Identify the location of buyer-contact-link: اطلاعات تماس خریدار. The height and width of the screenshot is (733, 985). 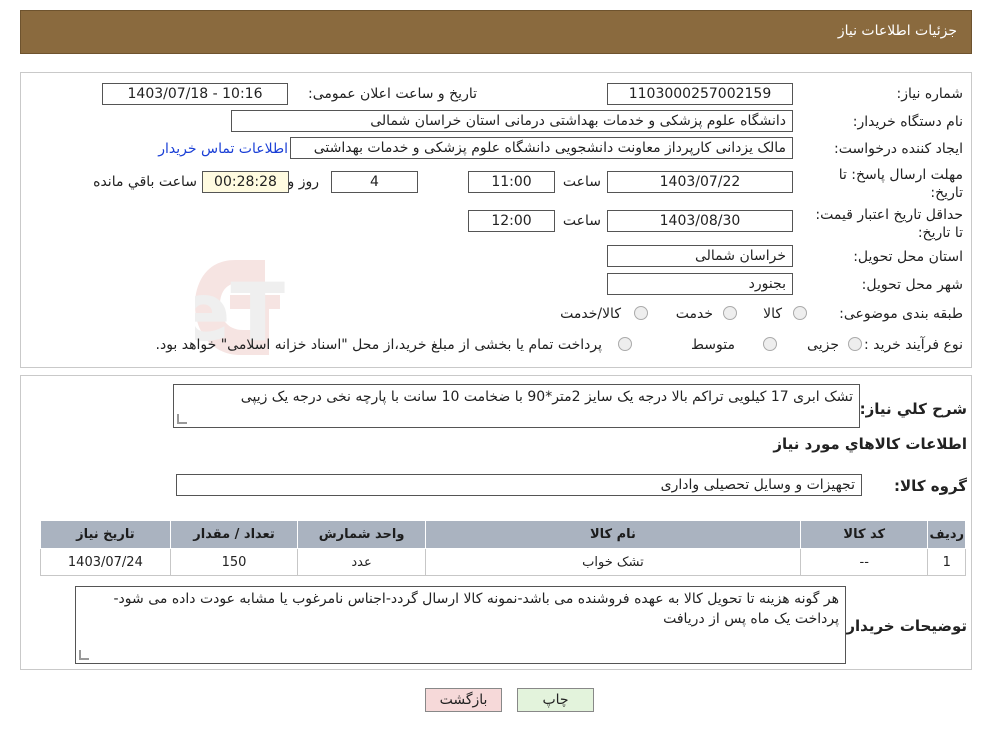
(223, 149).